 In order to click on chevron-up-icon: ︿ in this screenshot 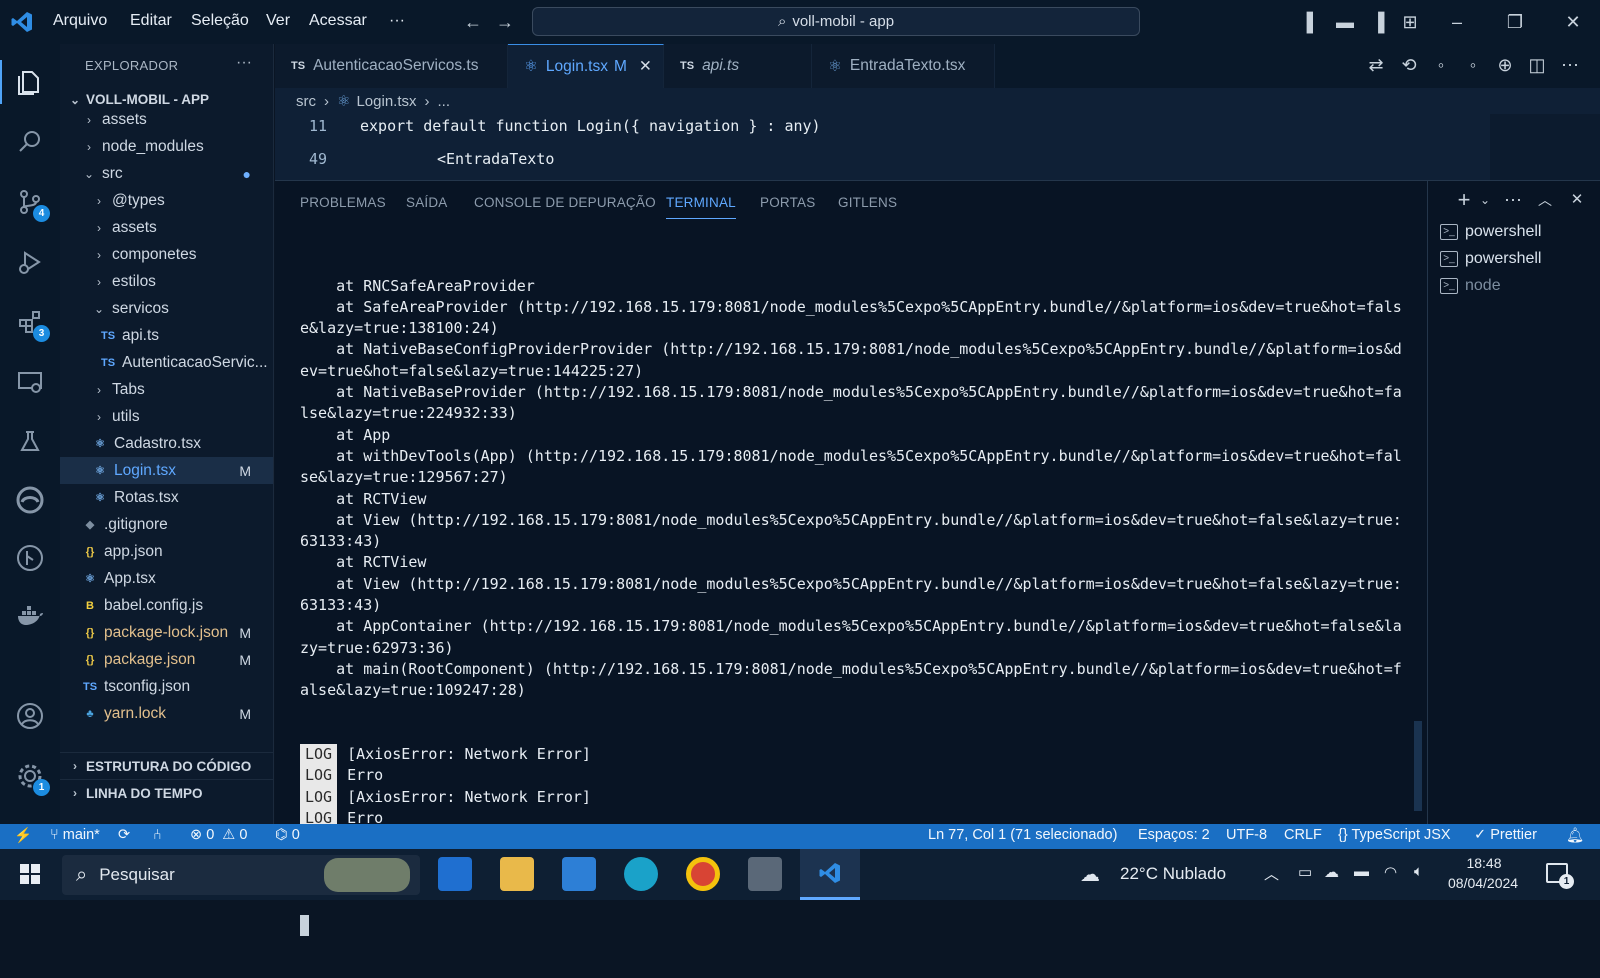, I will do `click(1271, 873)`.